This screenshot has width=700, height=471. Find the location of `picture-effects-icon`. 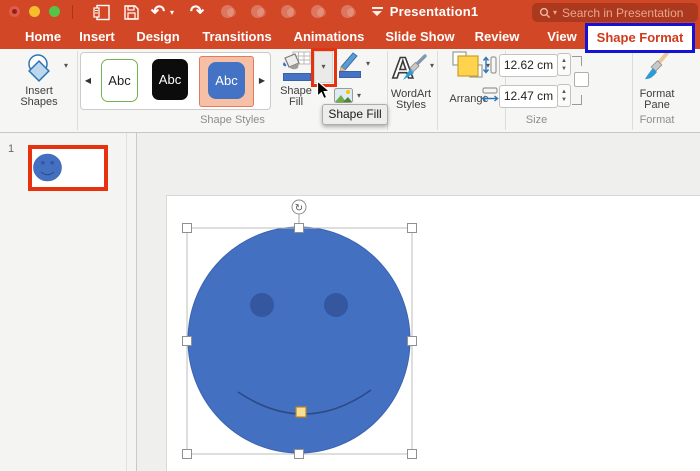

picture-effects-icon is located at coordinates (343, 95).